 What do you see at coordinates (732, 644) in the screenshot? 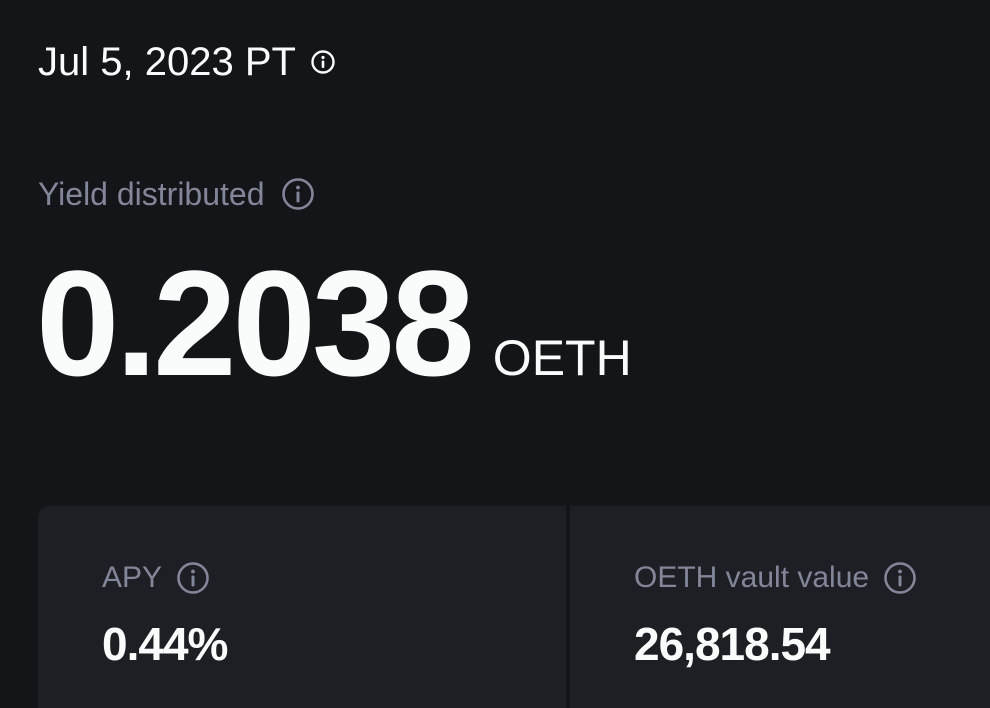
I see `vault-value: 26,818.54` at bounding box center [732, 644].